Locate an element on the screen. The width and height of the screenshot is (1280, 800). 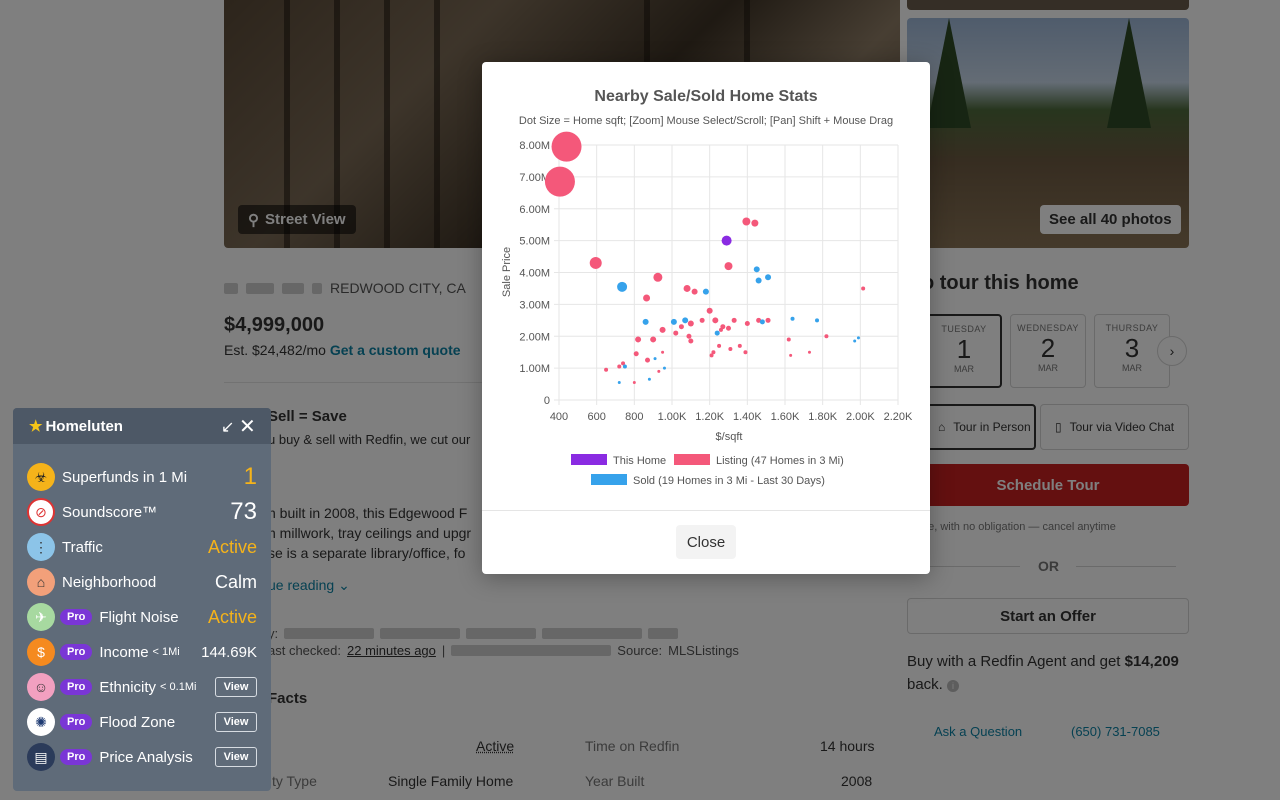
widget-row-ethnicity: ☺ Pro Ethnicity < 0.1Mi View is located at coordinates (149, 687).